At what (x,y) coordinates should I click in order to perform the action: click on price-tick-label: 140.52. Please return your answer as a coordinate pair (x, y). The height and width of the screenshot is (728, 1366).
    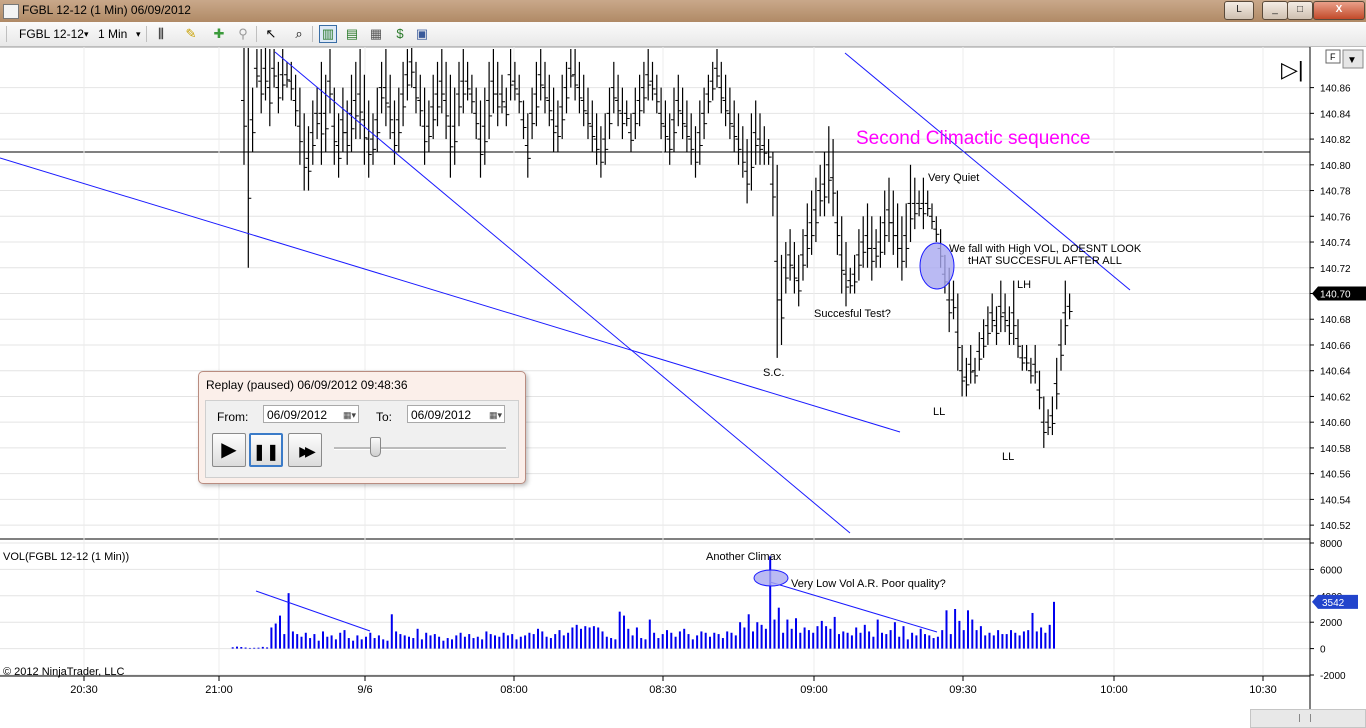
    Looking at the image, I should click on (1335, 526).